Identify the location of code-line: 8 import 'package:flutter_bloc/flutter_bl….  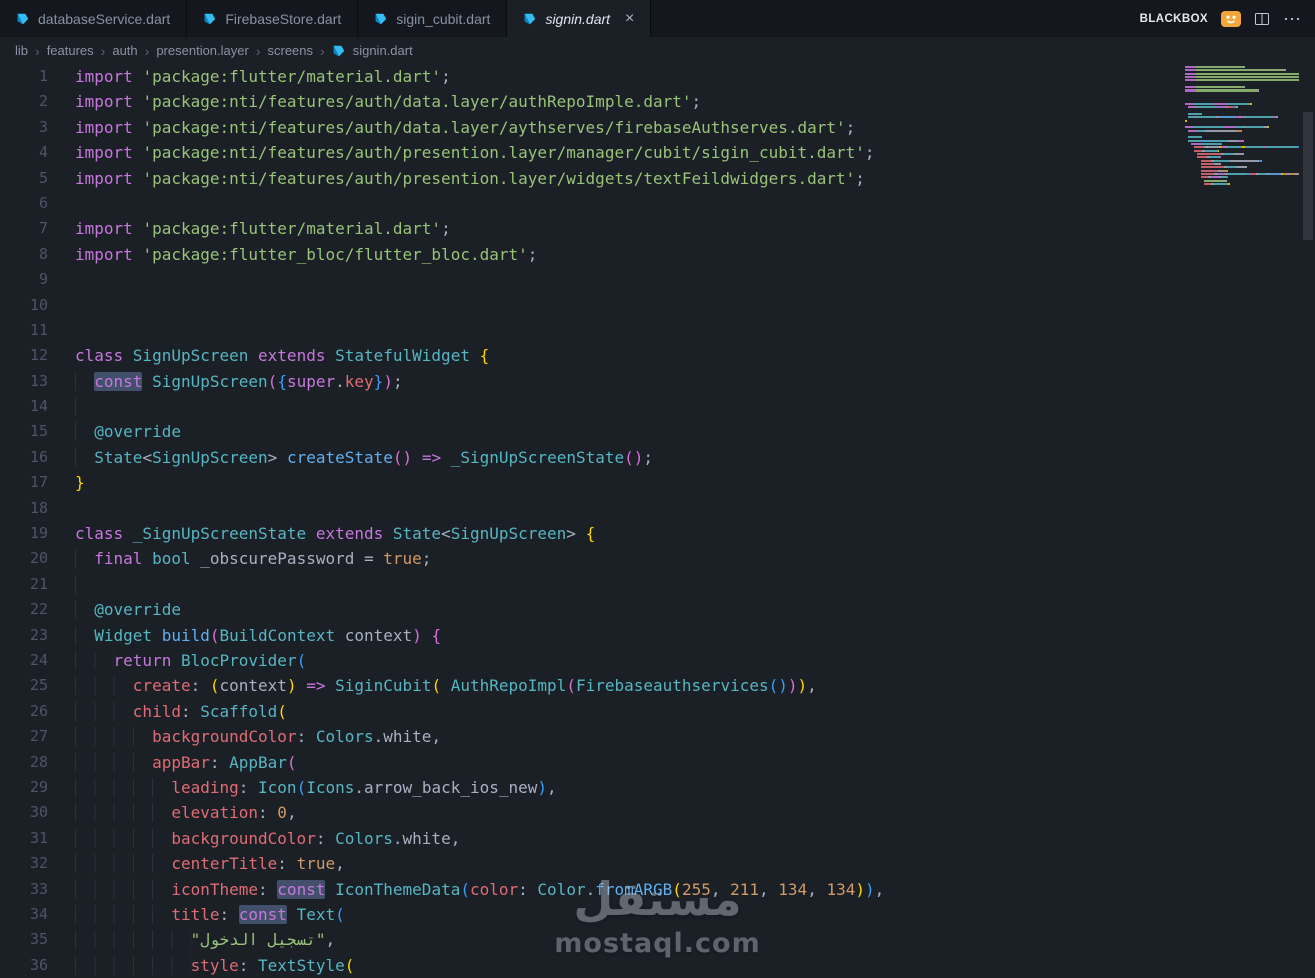
(657, 254).